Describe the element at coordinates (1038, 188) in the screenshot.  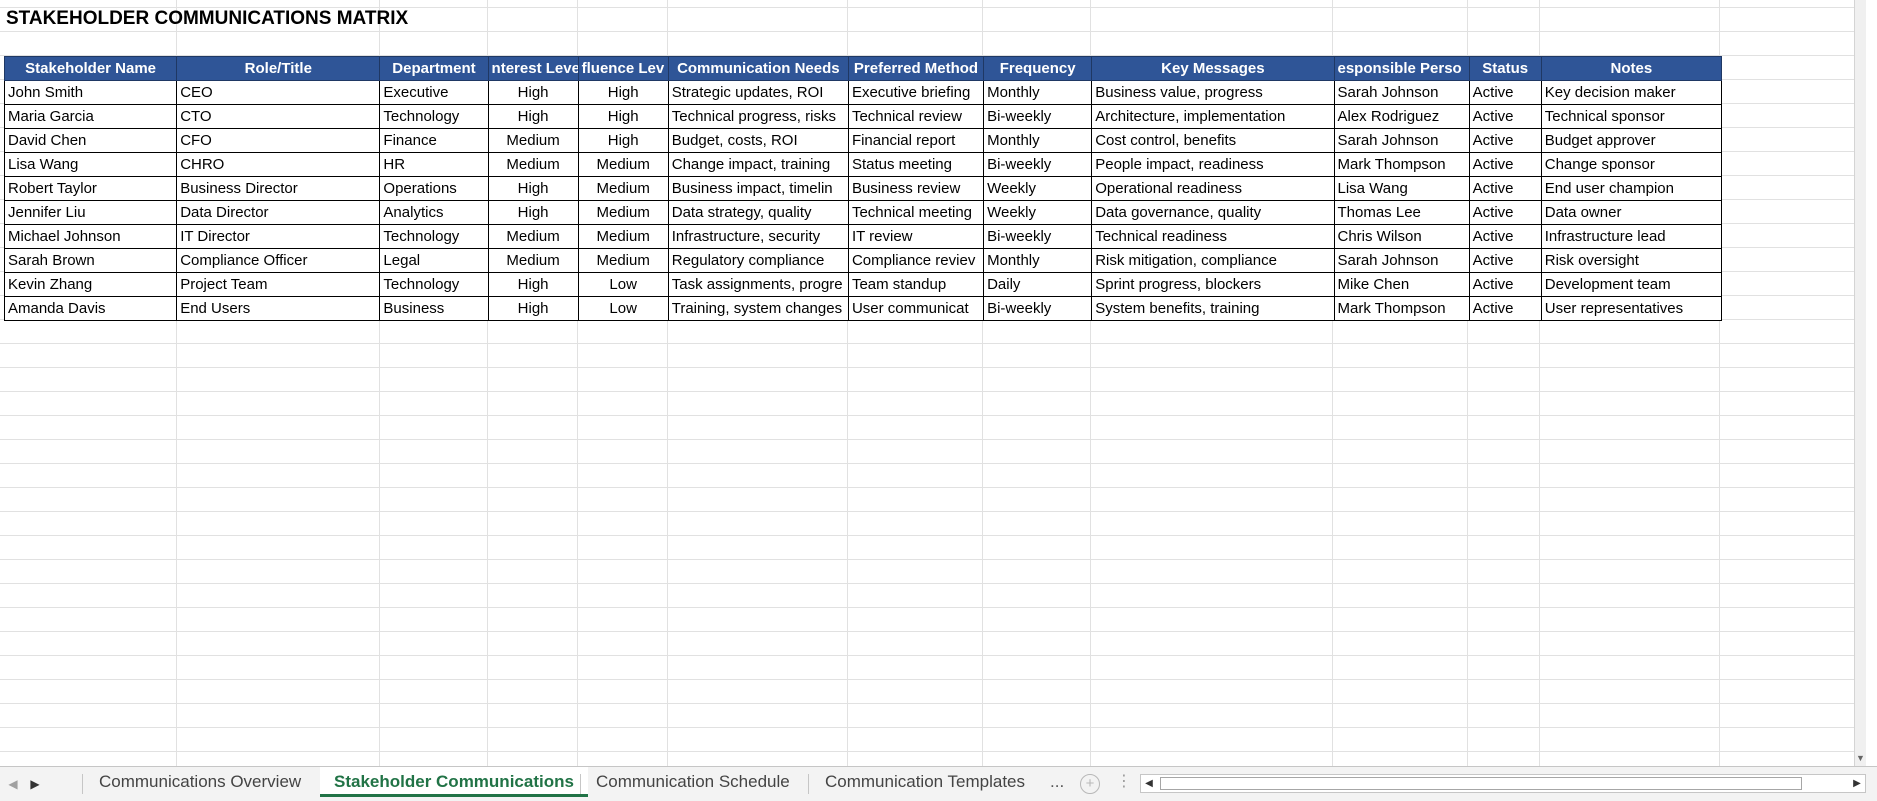
I see `table-cell: Weekly` at that location.